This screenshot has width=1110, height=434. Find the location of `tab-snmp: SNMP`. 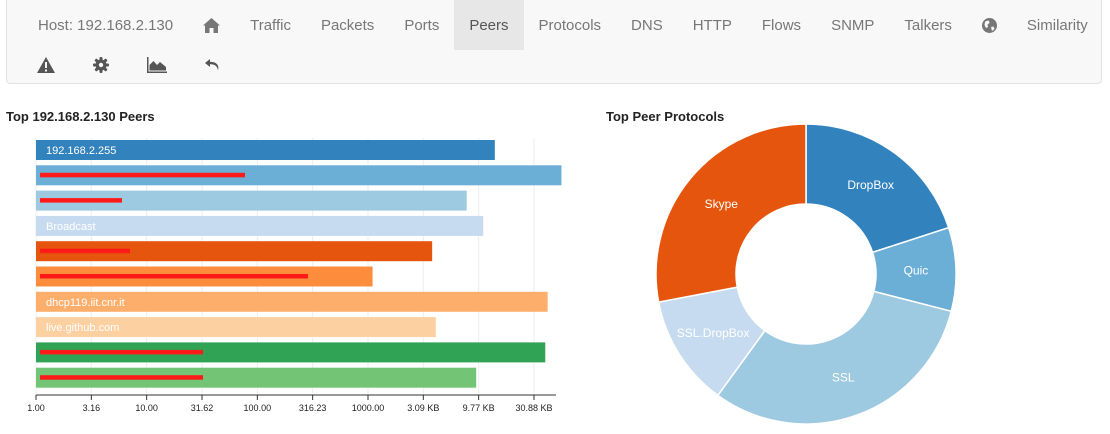

tab-snmp: SNMP is located at coordinates (852, 25).